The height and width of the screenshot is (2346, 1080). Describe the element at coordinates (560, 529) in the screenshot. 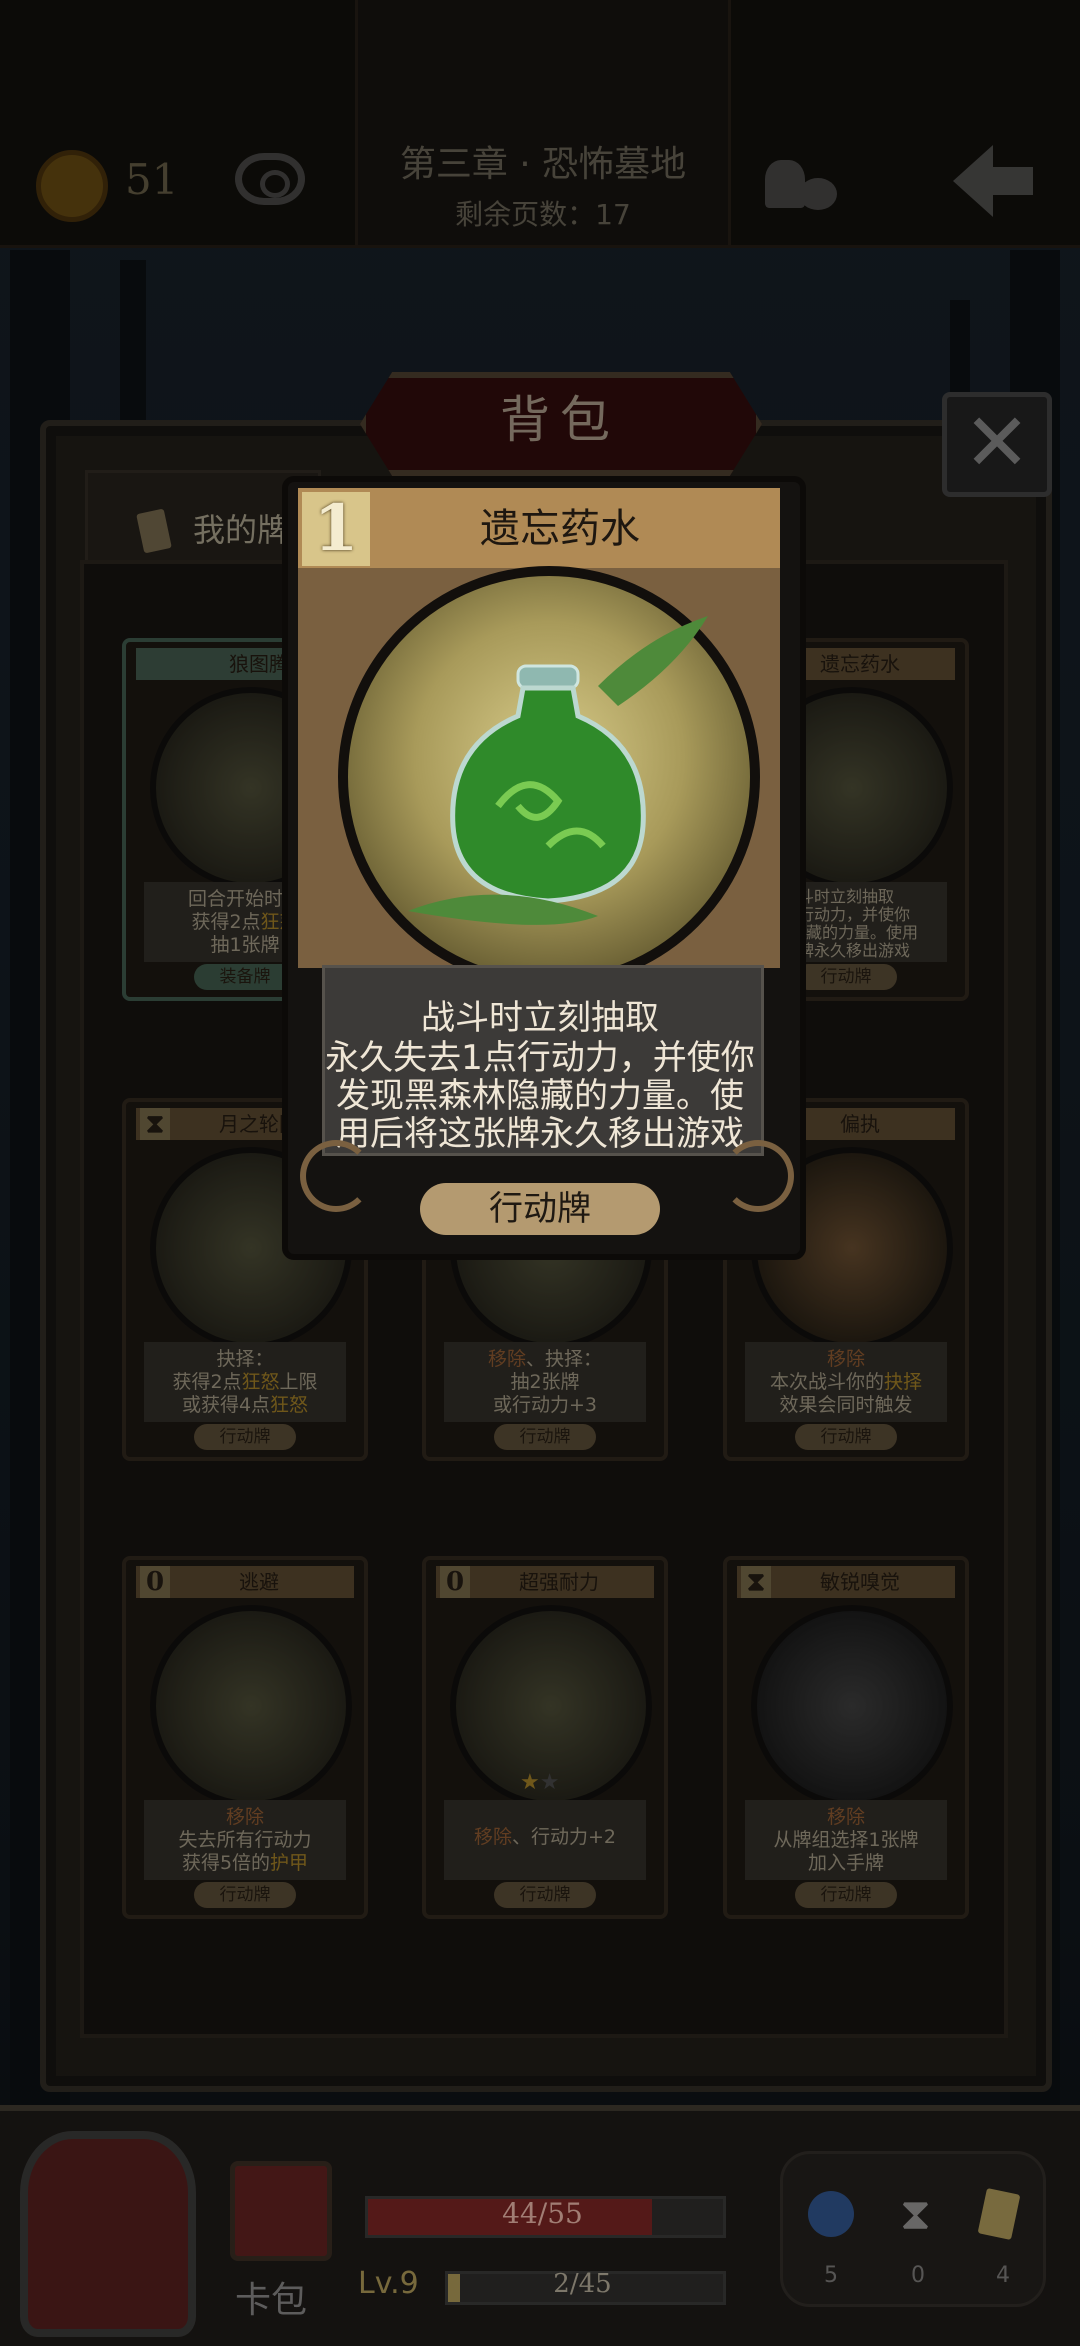

I see `card-detail-name: 遗忘药水` at that location.